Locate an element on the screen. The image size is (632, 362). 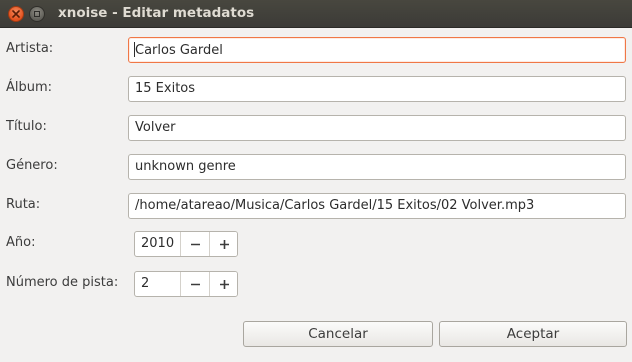
maximize-window-button is located at coordinates (37, 14).